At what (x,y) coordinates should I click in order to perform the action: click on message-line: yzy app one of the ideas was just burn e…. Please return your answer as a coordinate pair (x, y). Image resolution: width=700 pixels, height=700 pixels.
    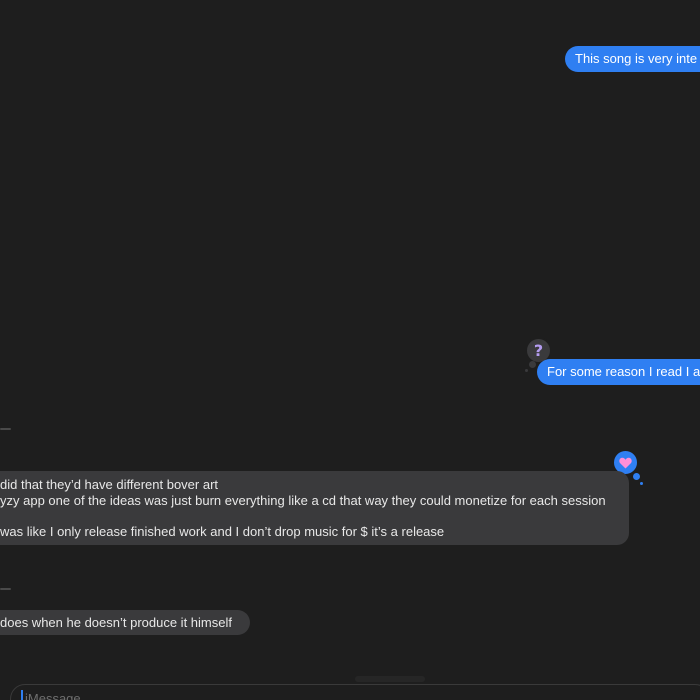
    Looking at the image, I should click on (303, 500).